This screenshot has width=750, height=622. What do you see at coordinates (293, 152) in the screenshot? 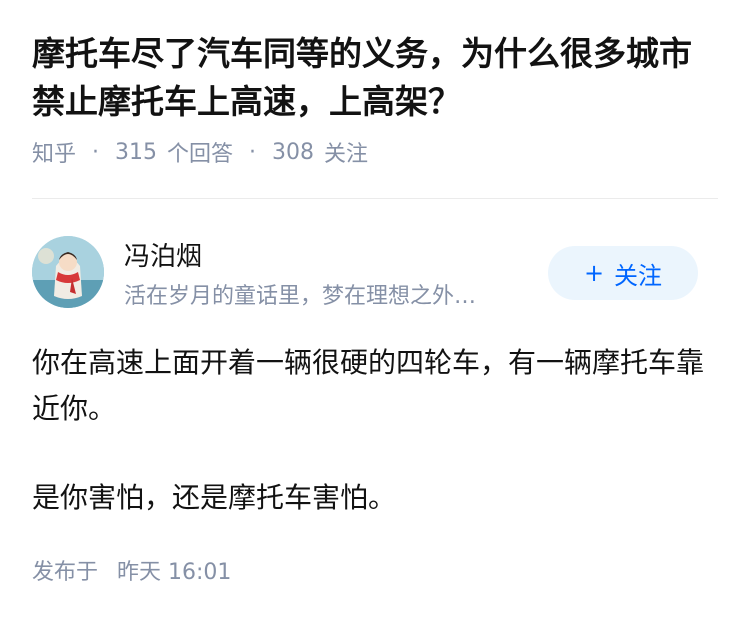
I see `follower-count: 308` at bounding box center [293, 152].